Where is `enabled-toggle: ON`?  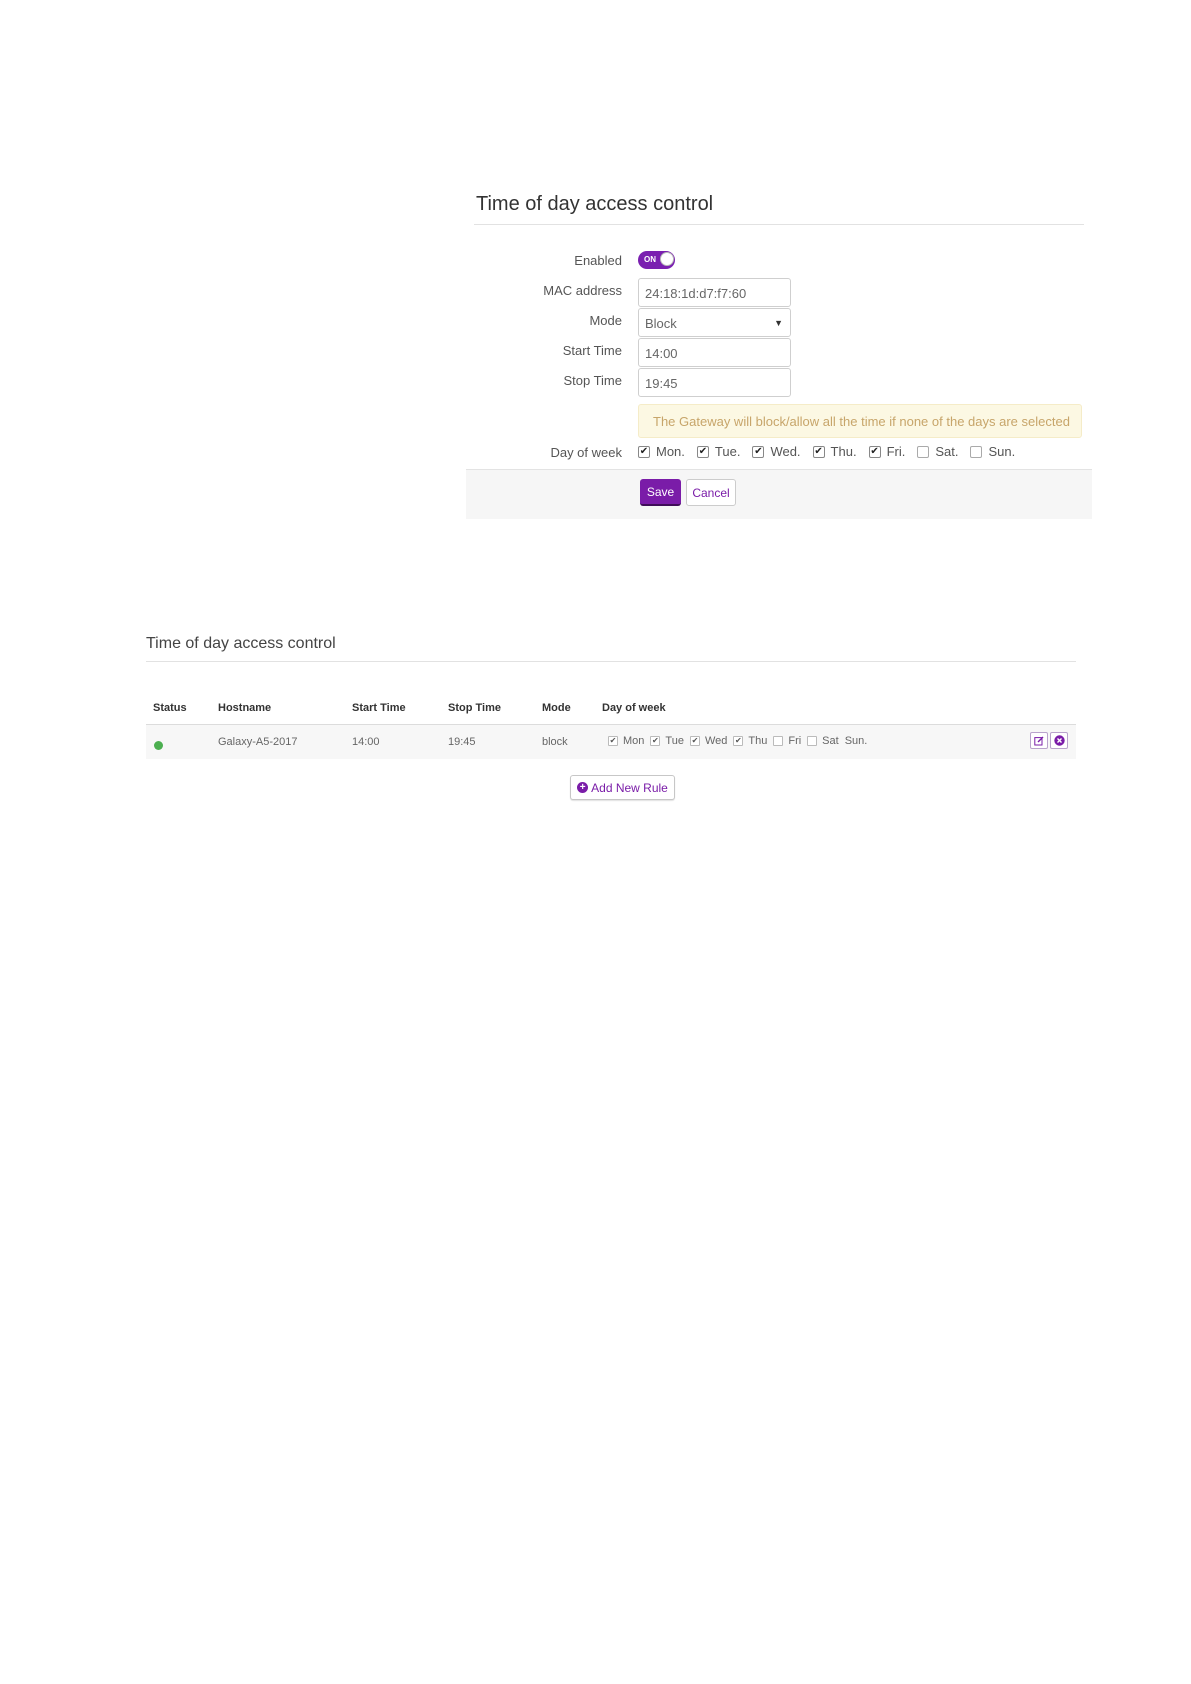 enabled-toggle: ON is located at coordinates (656, 260).